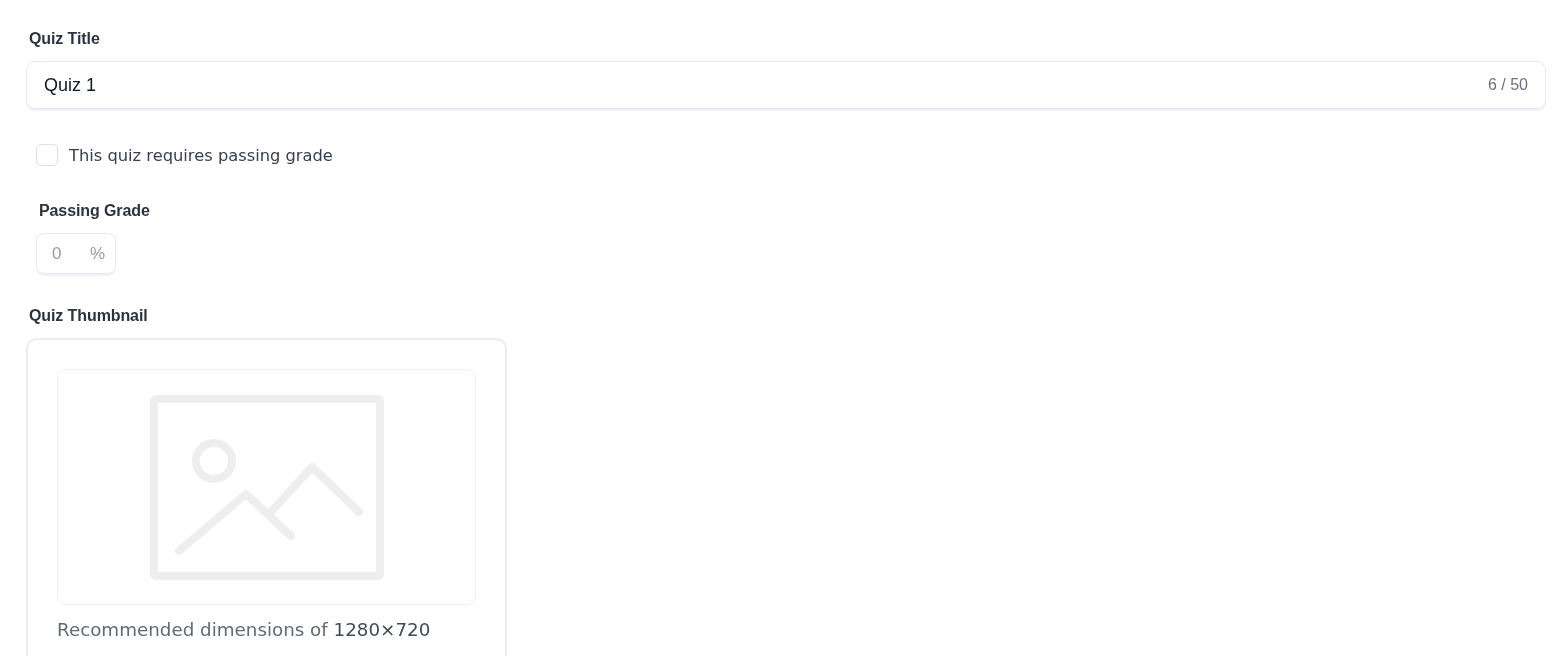 The width and height of the screenshot is (1560, 656). What do you see at coordinates (88, 316) in the screenshot?
I see `field-label: Quiz Thumbnail` at bounding box center [88, 316].